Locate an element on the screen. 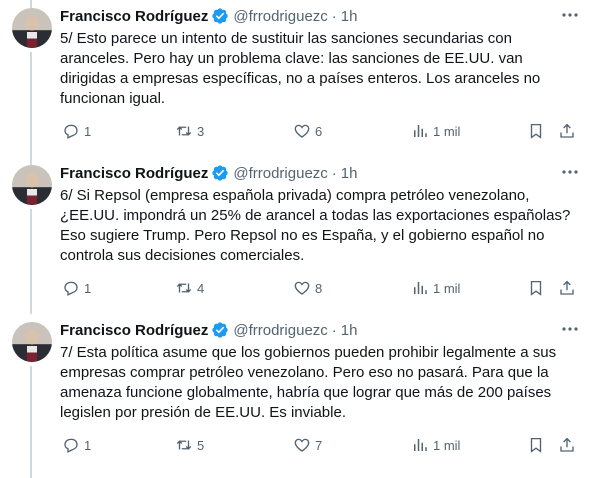  like-button: 7 is located at coordinates (307, 445).